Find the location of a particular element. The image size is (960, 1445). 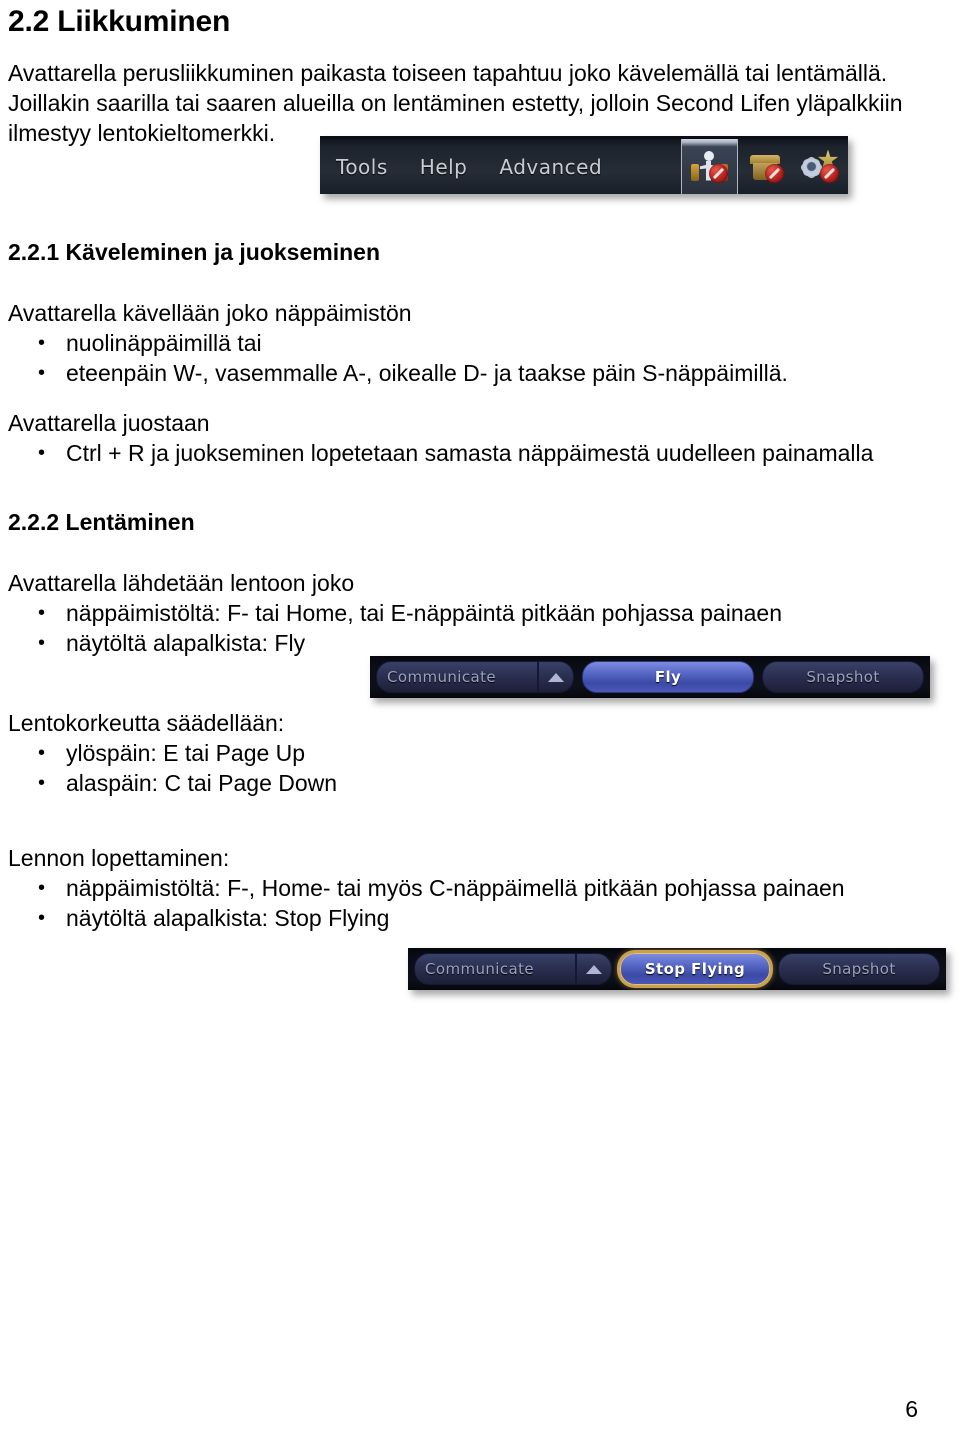

stop-flying-button: Stop Flying is located at coordinates (695, 969).